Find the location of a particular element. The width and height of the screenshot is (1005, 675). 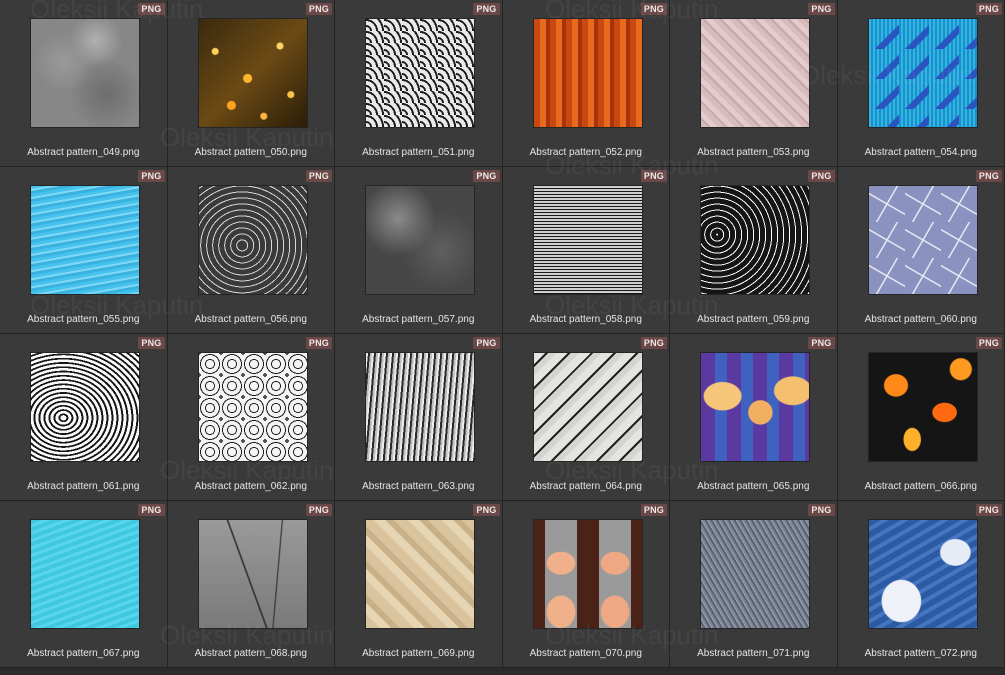

file-name: Abstract pattern_054.png is located at coordinates (920, 152).